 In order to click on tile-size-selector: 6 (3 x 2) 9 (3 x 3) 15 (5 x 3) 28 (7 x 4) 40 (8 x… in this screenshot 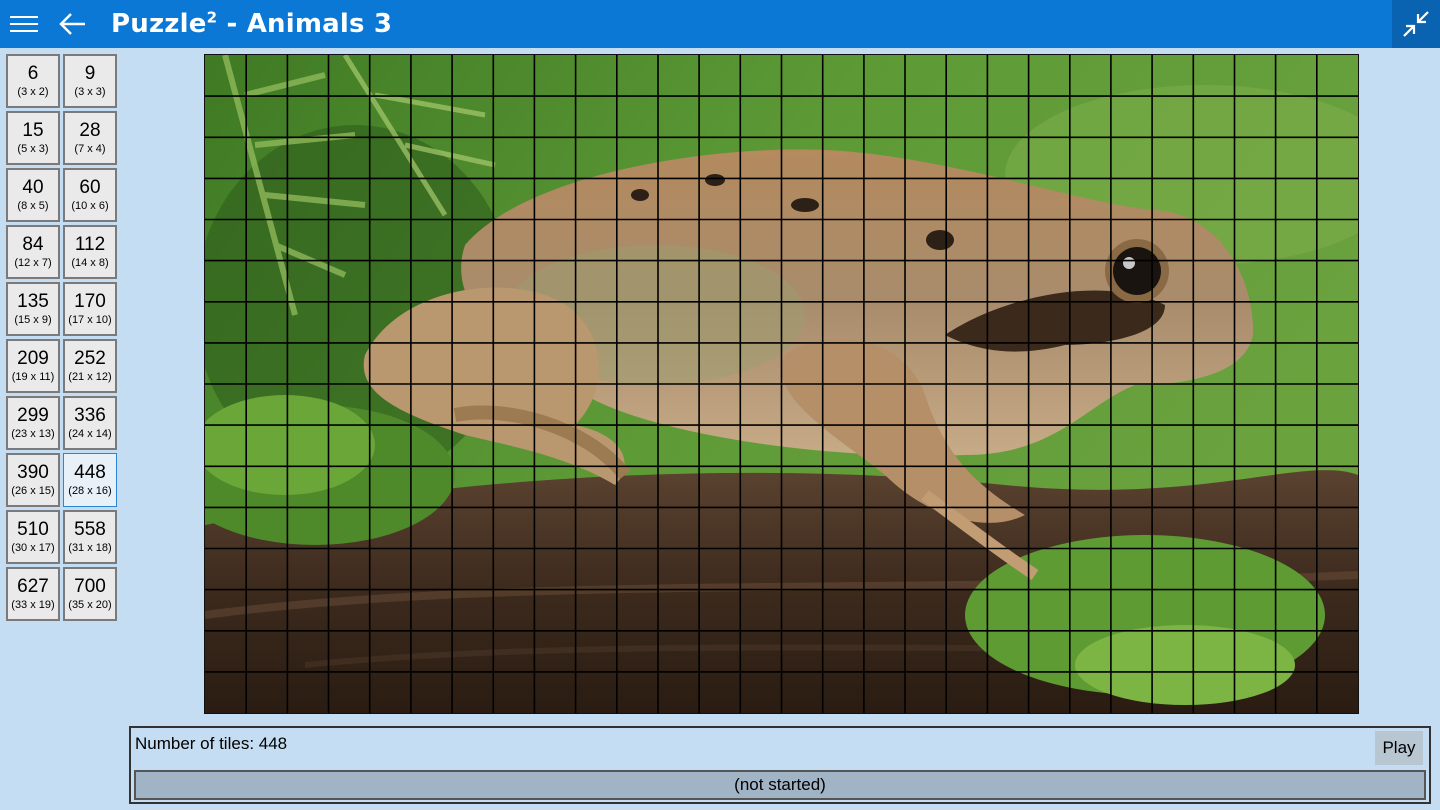, I will do `click(62, 337)`.